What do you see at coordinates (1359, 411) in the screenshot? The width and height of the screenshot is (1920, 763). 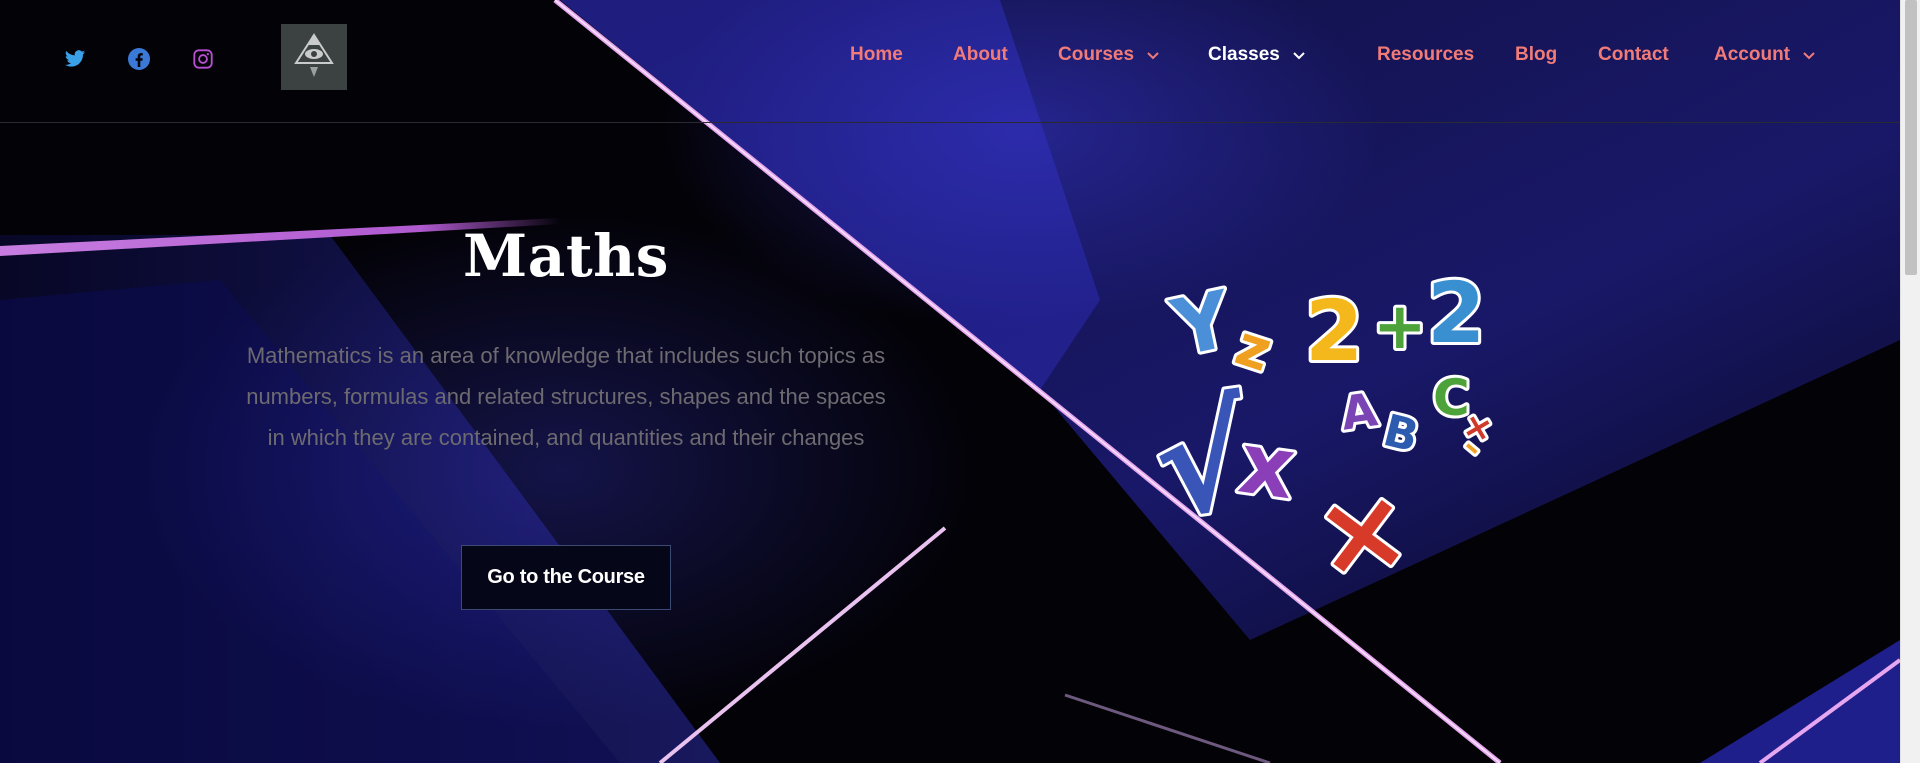 I see `svg-text: A` at bounding box center [1359, 411].